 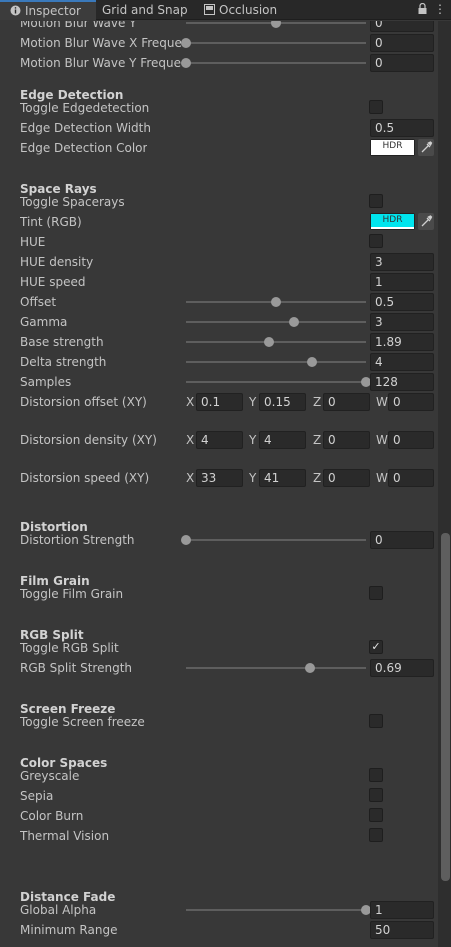 What do you see at coordinates (52, 816) in the screenshot?
I see `color-burn-label: Color Burn` at bounding box center [52, 816].